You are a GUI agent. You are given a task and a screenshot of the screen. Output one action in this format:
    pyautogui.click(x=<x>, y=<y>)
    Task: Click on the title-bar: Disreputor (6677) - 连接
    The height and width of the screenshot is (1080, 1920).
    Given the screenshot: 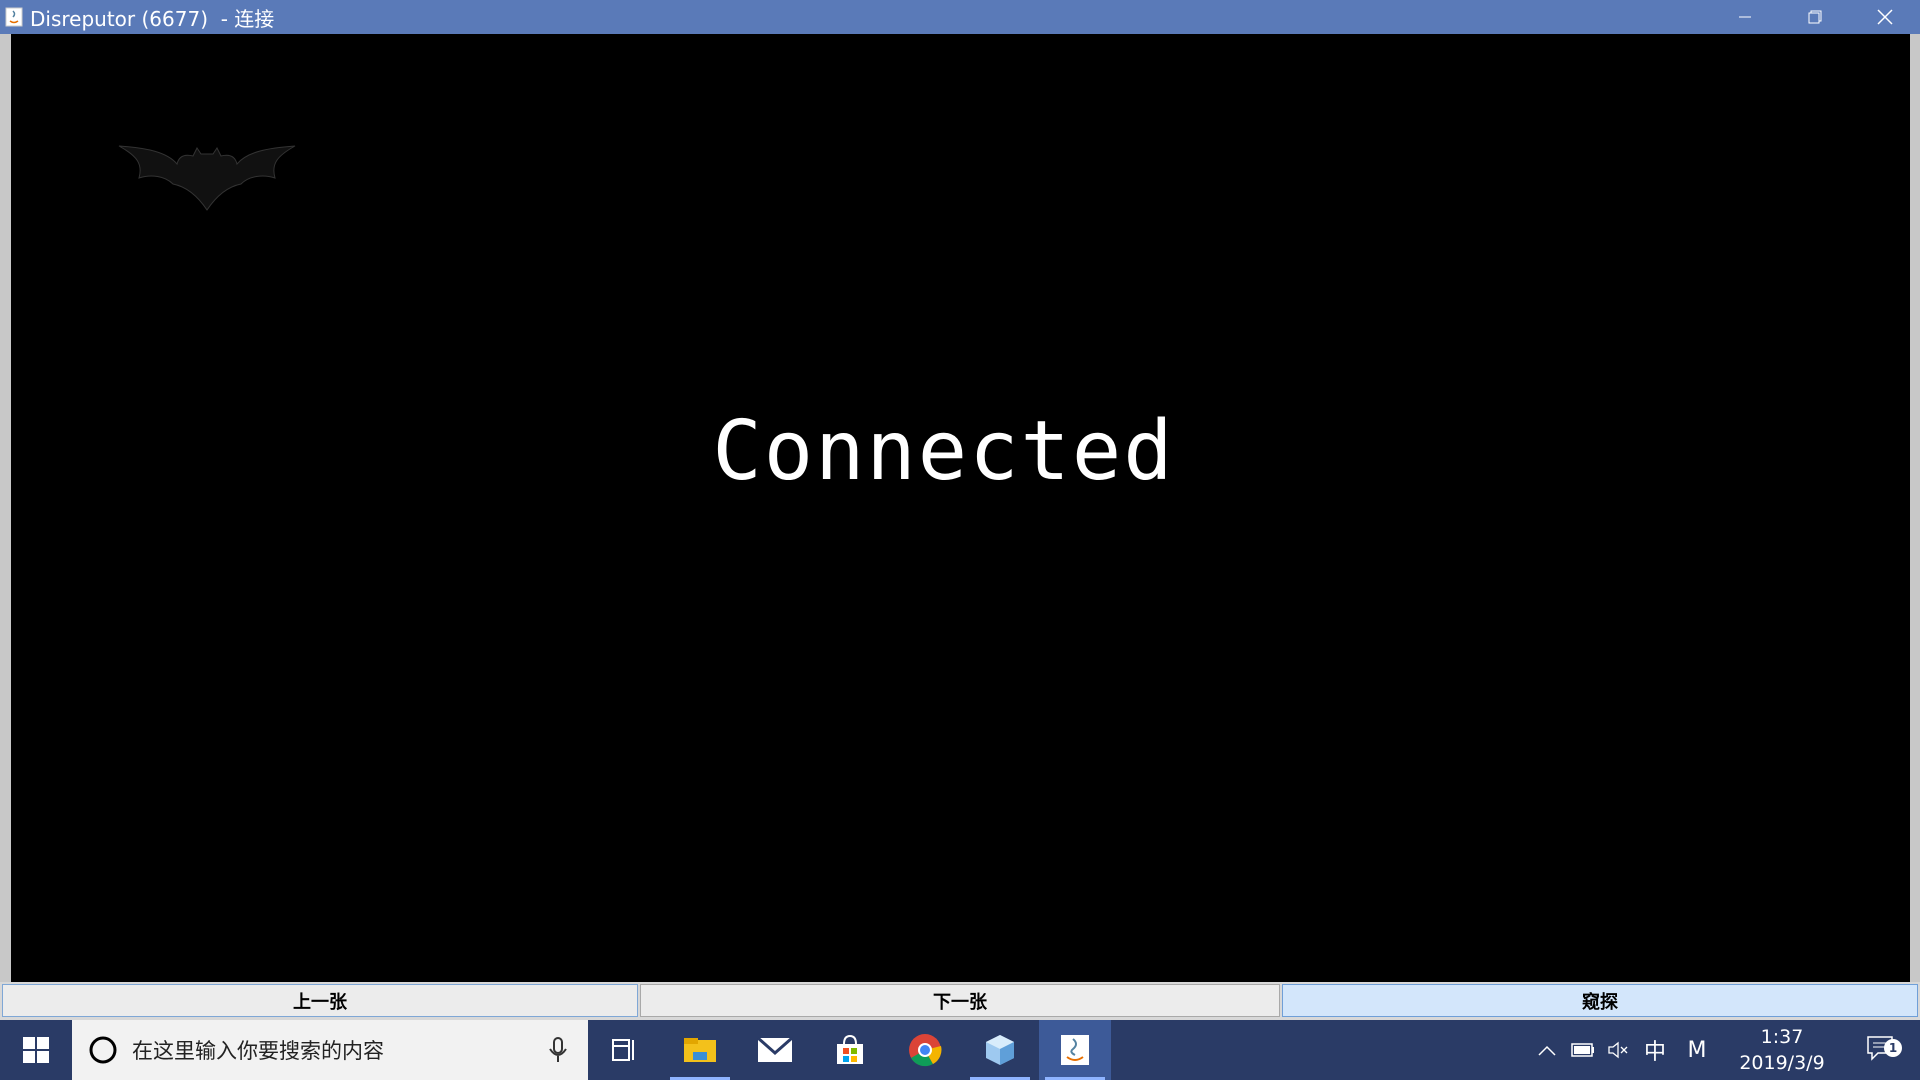 What is the action you would take?
    pyautogui.click(x=960, y=17)
    